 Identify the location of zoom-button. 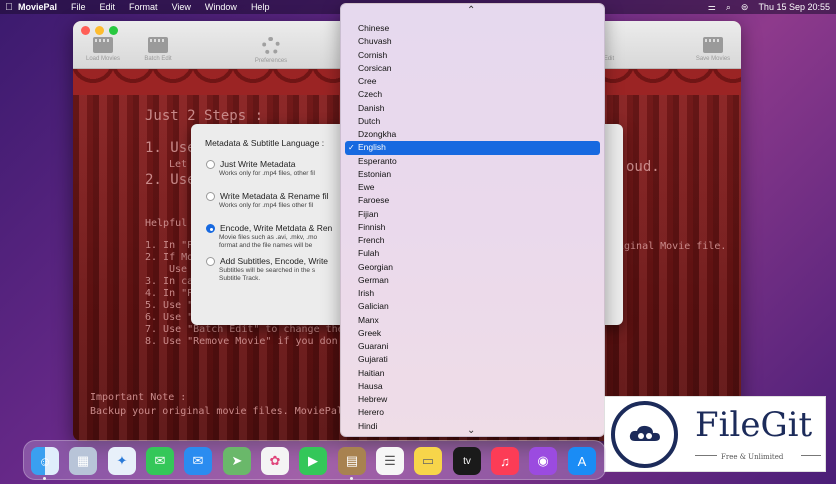
(113, 30).